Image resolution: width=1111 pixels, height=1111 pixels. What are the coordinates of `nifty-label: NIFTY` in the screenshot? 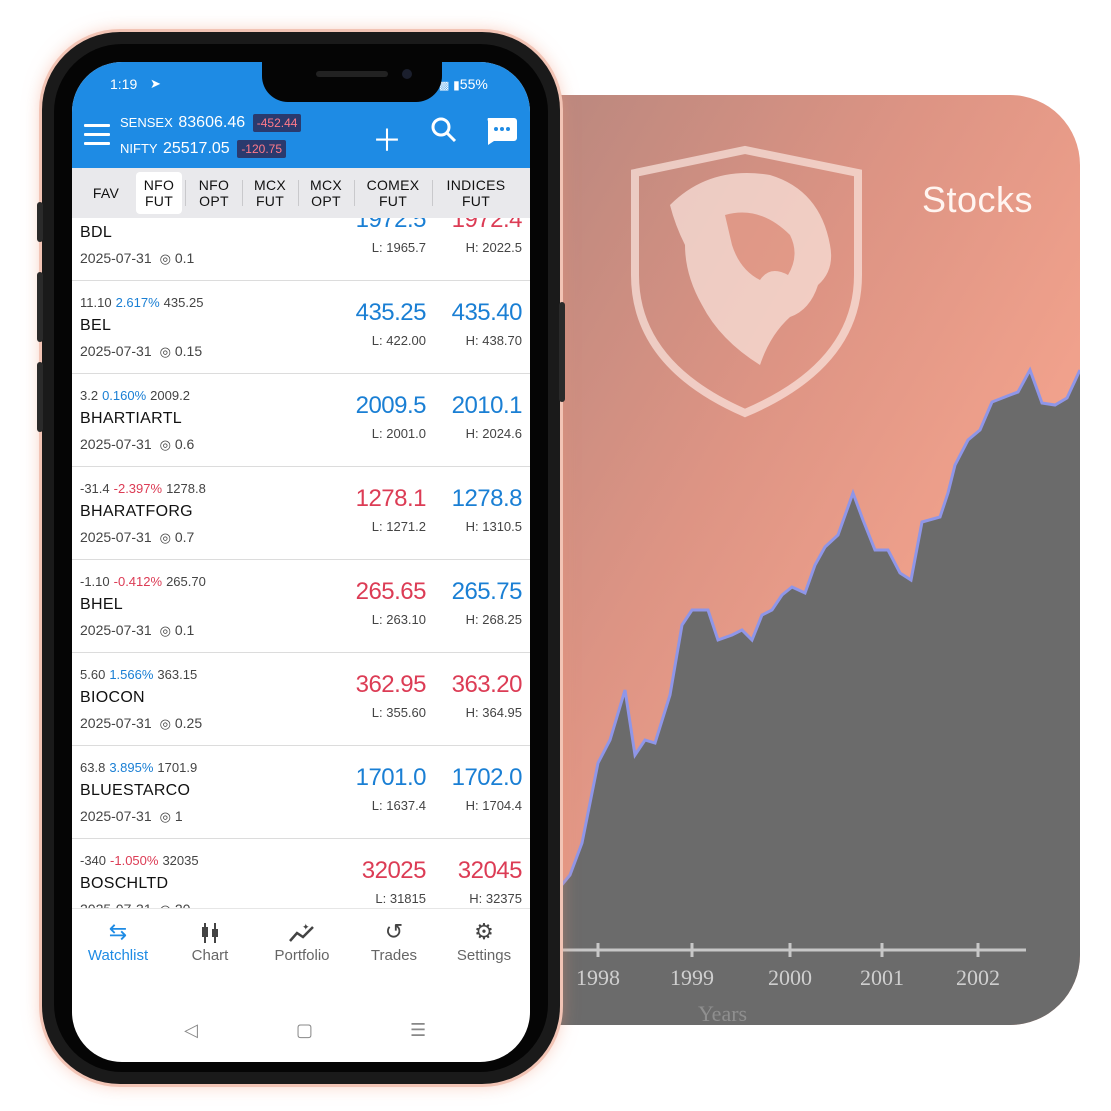 It's located at (139, 148).